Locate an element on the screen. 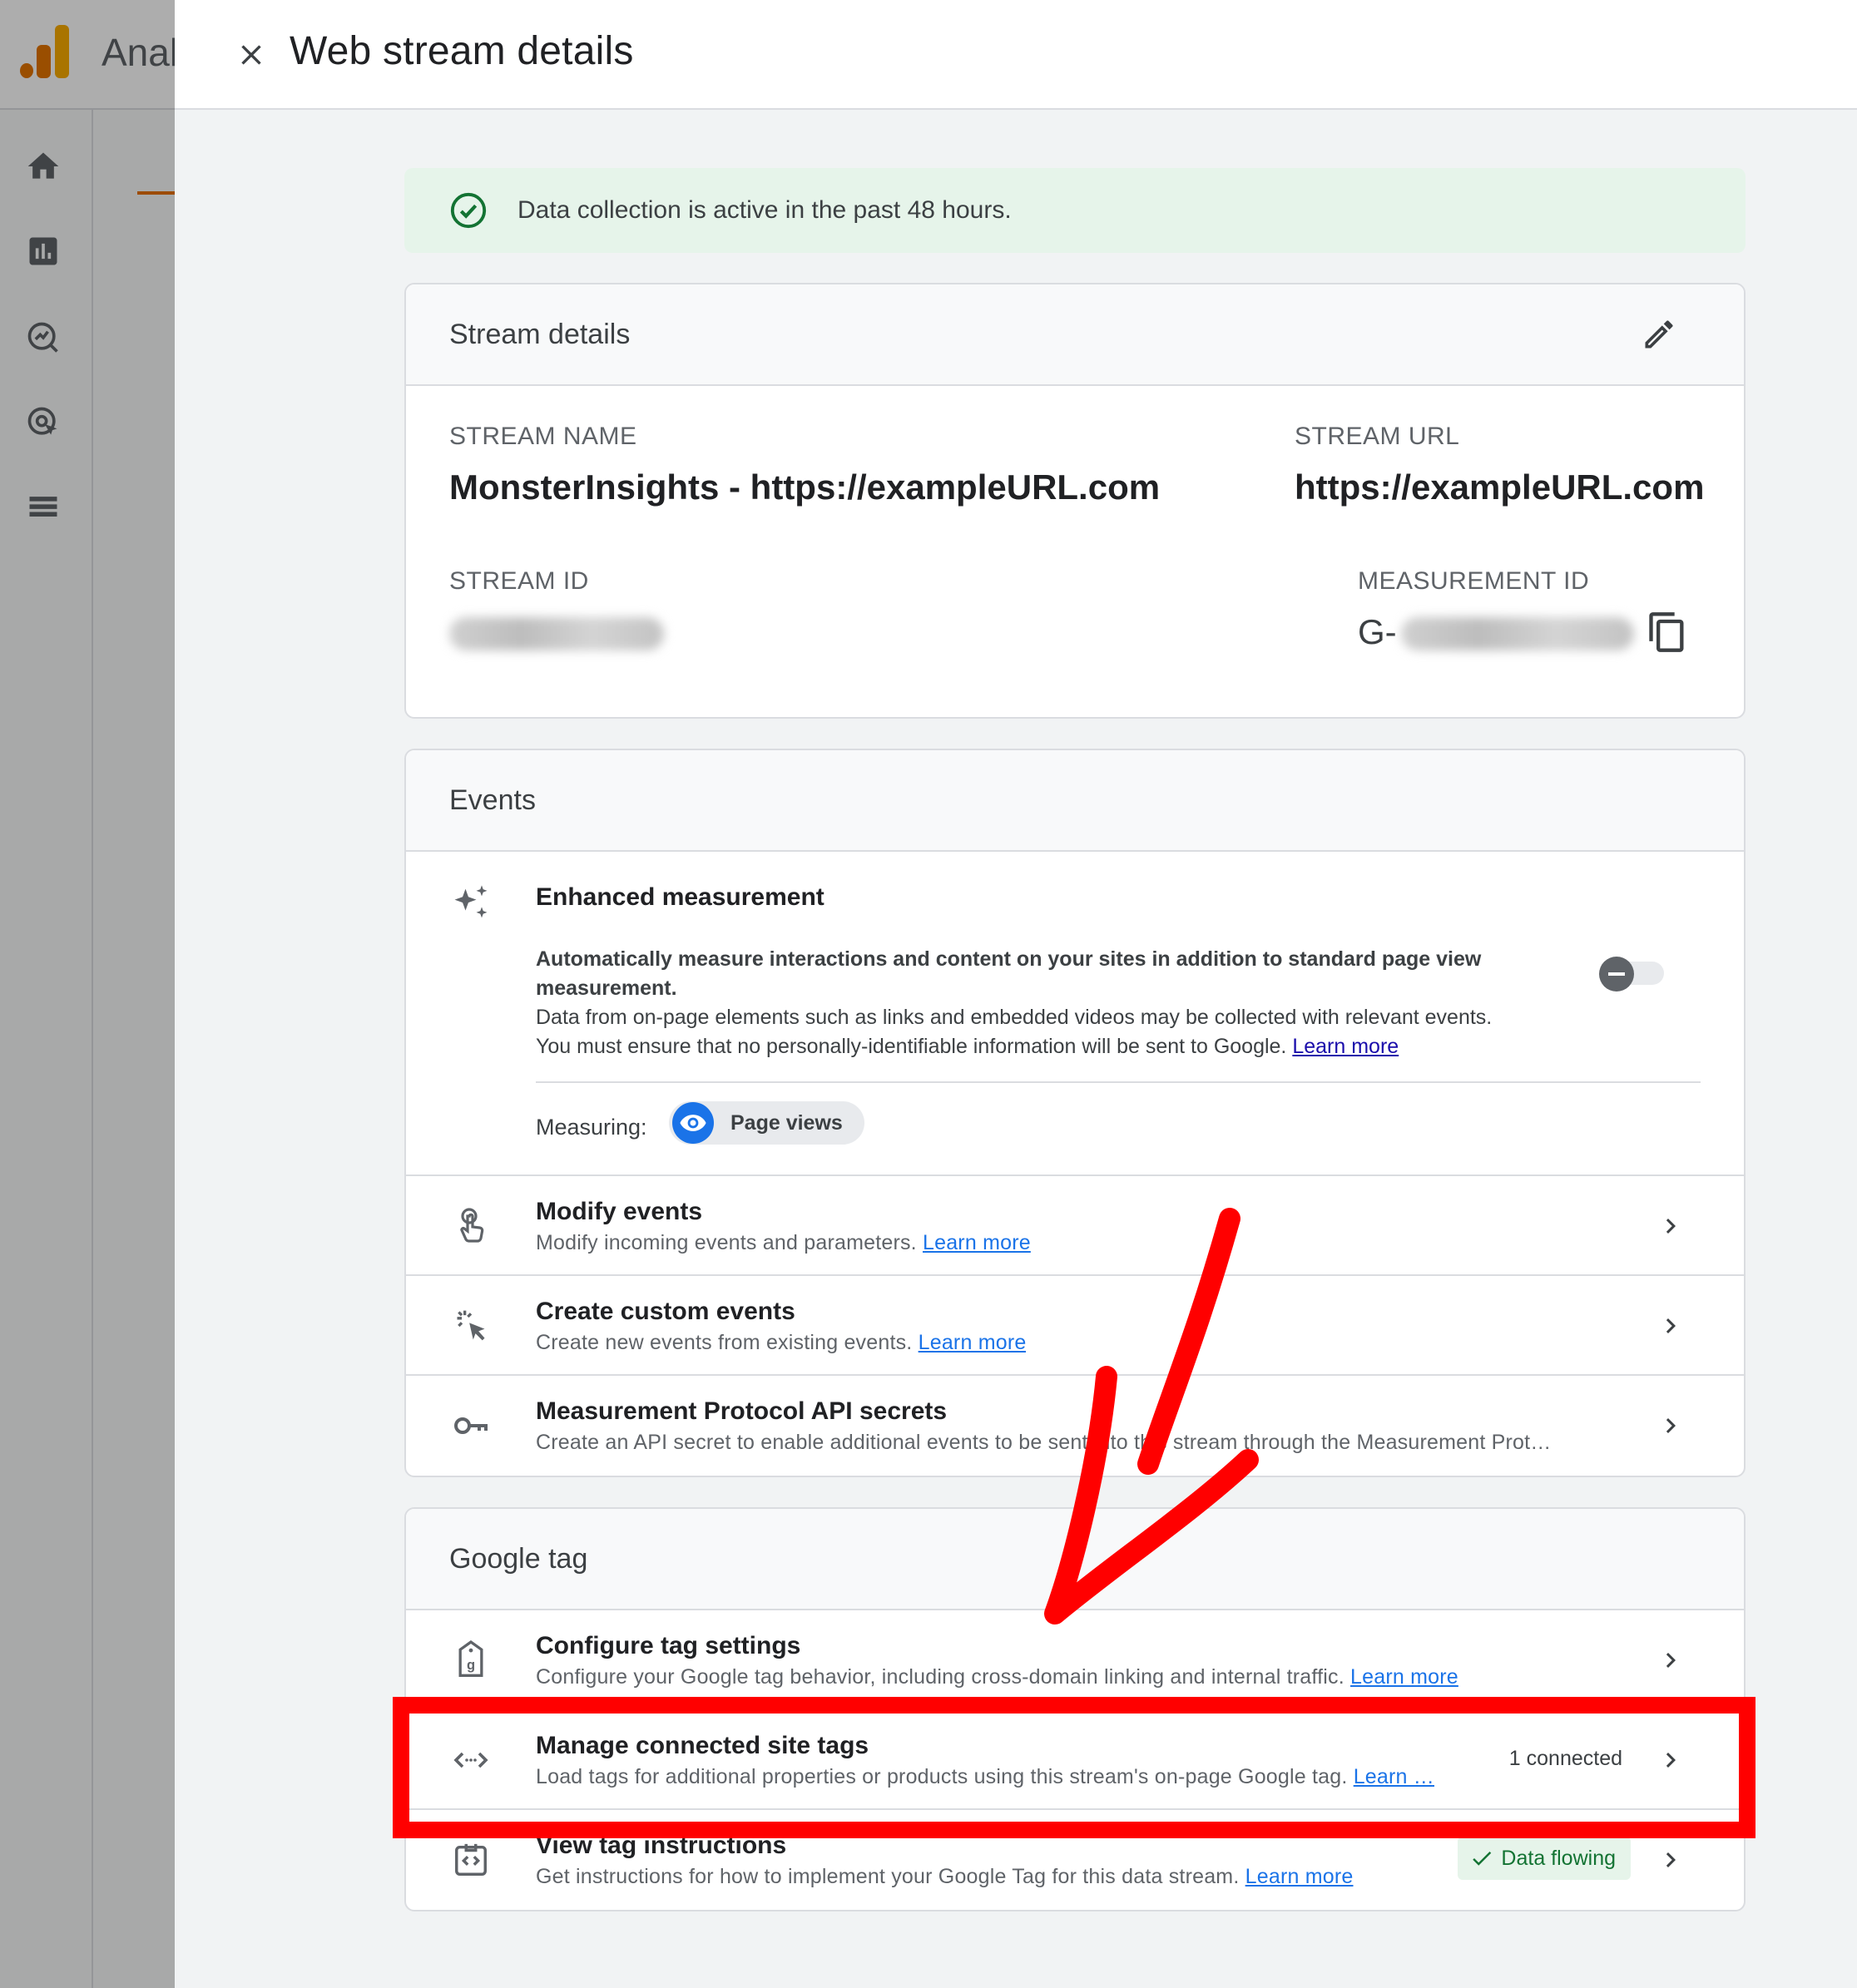  badge-label: Data flowing is located at coordinates (1558, 1858).